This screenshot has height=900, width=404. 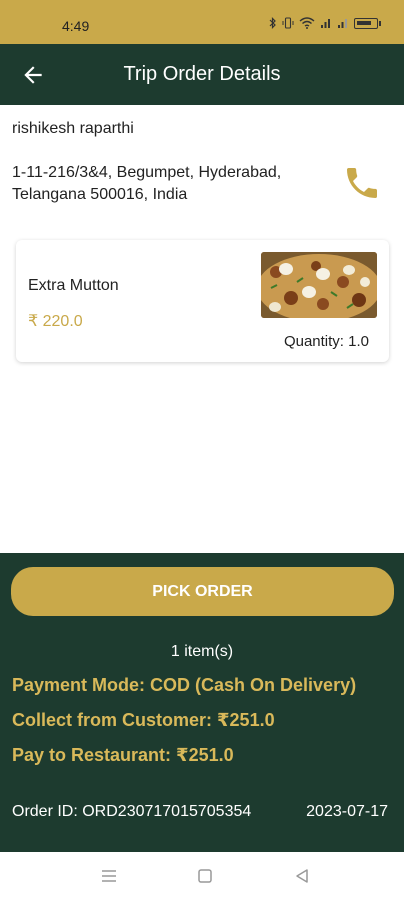 What do you see at coordinates (202, 22) in the screenshot?
I see `status-bar: 4:49` at bounding box center [202, 22].